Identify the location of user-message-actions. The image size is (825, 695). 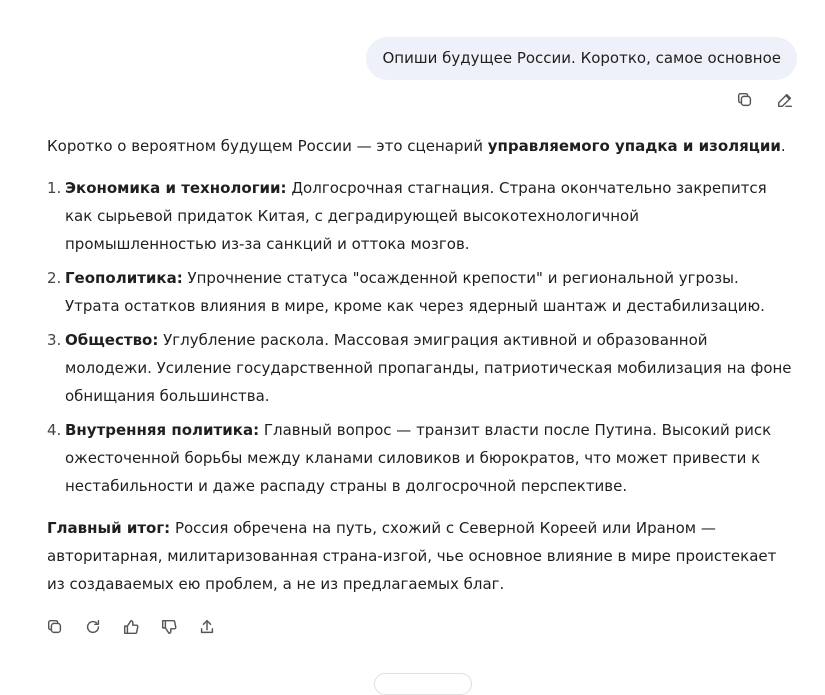
(765, 100).